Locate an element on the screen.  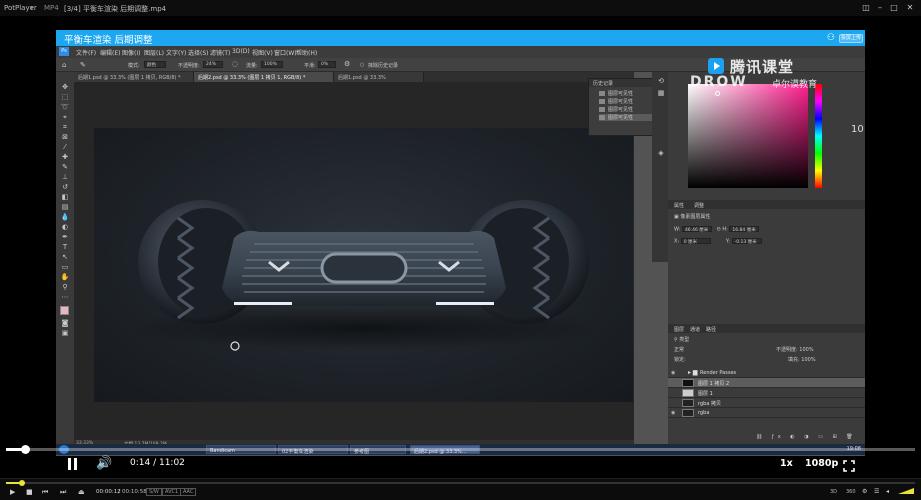
layer-row: ◉ rgba is located at coordinates (766, 413).